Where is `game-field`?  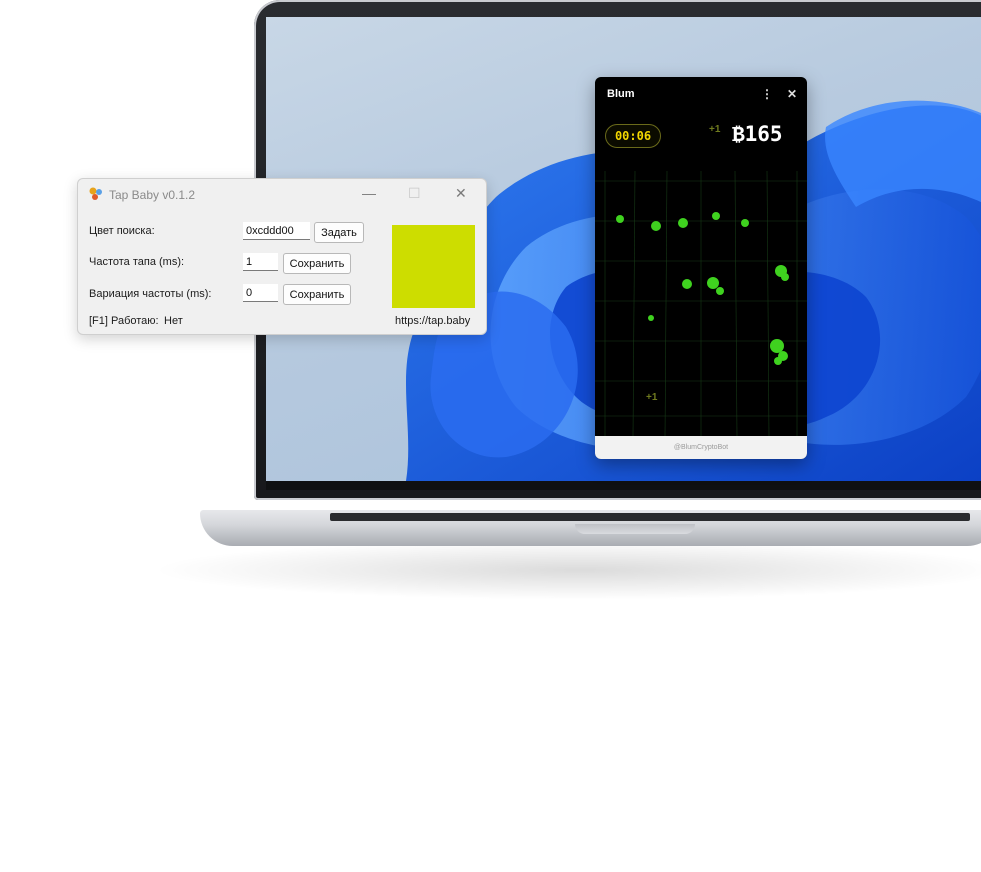
game-field is located at coordinates (701, 273).